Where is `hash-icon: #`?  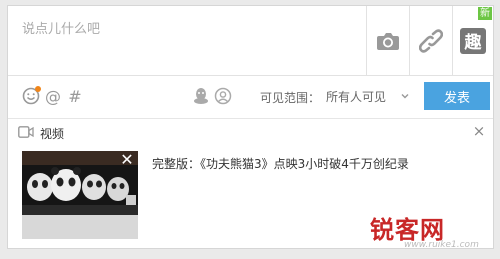 hash-icon: # is located at coordinates (75, 96).